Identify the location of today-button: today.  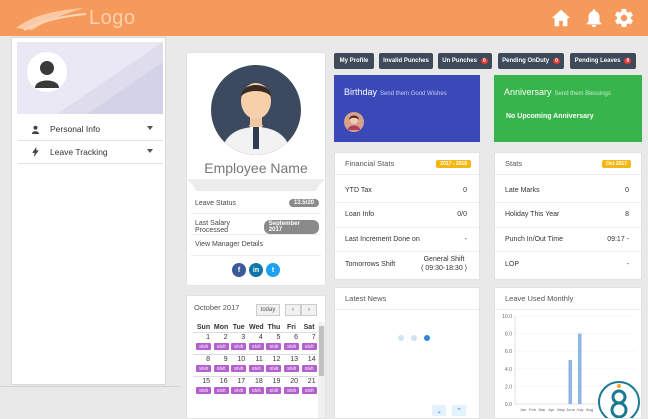
(268, 310).